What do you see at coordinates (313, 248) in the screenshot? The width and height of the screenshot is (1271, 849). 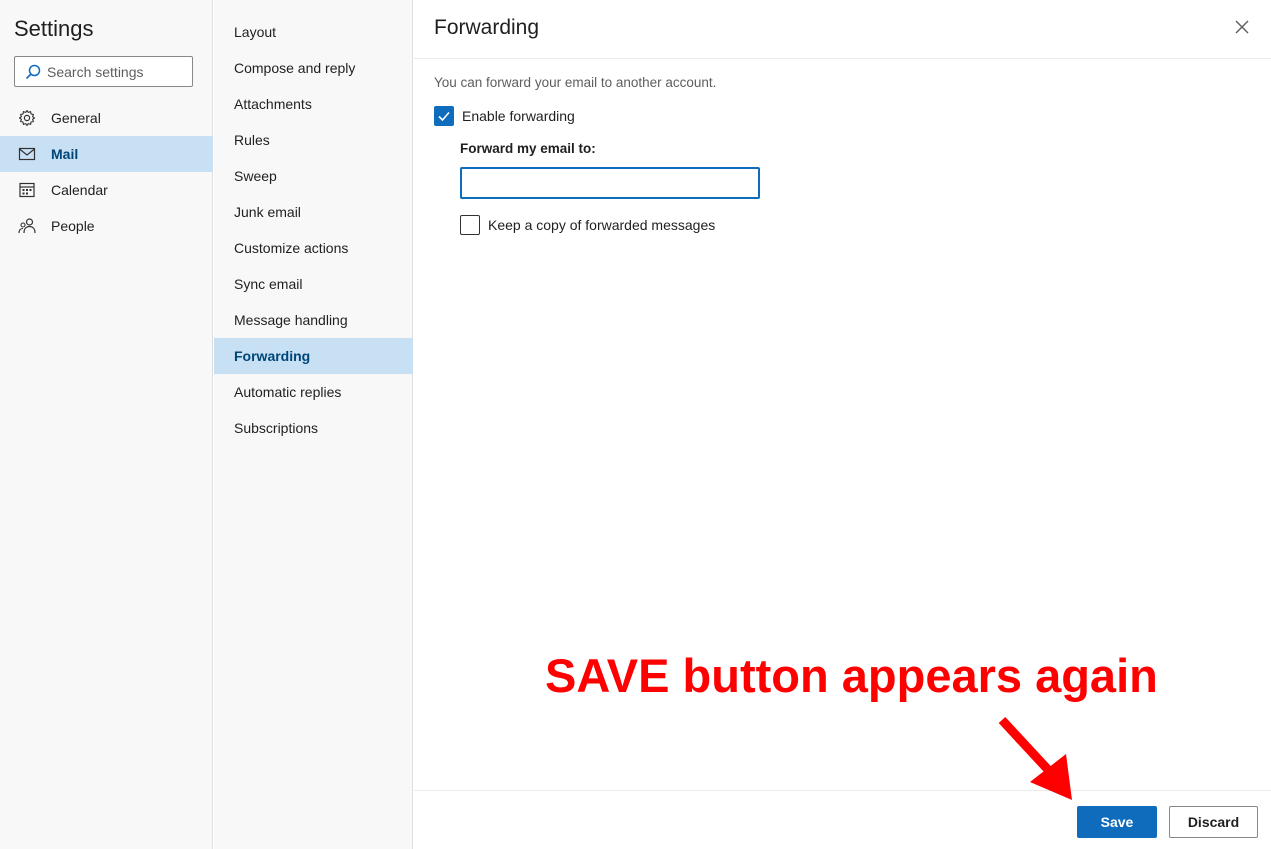 I see `subnav-item-customize-actions: Customize actions` at bounding box center [313, 248].